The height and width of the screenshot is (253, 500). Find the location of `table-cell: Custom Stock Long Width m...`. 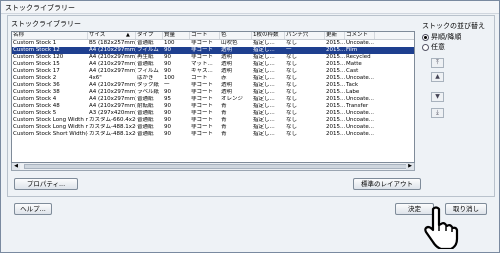

table-cell: Custom Stock Long Width m... is located at coordinates (50, 120).